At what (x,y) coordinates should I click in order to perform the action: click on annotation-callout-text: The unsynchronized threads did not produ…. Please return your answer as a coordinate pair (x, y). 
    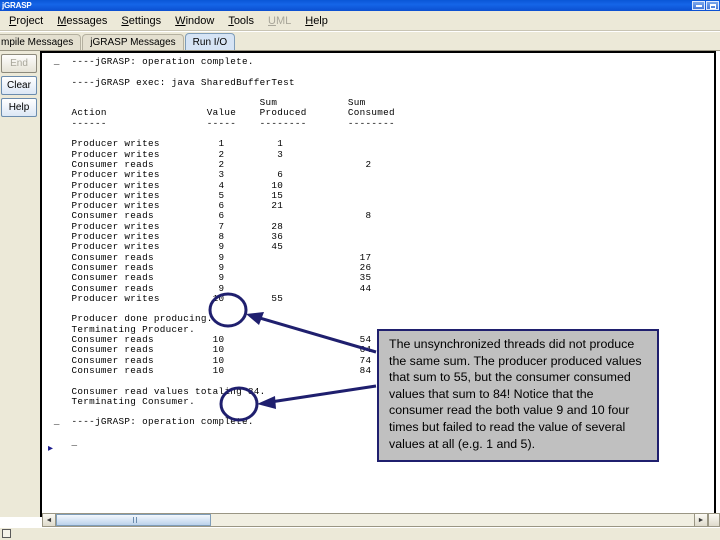
    Looking at the image, I should click on (515, 394).